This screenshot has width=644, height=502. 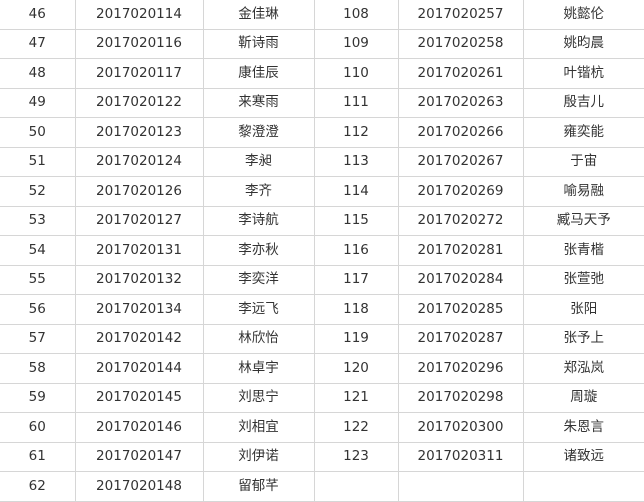 I want to click on left-seq-cell: 58, so click(x=38, y=368).